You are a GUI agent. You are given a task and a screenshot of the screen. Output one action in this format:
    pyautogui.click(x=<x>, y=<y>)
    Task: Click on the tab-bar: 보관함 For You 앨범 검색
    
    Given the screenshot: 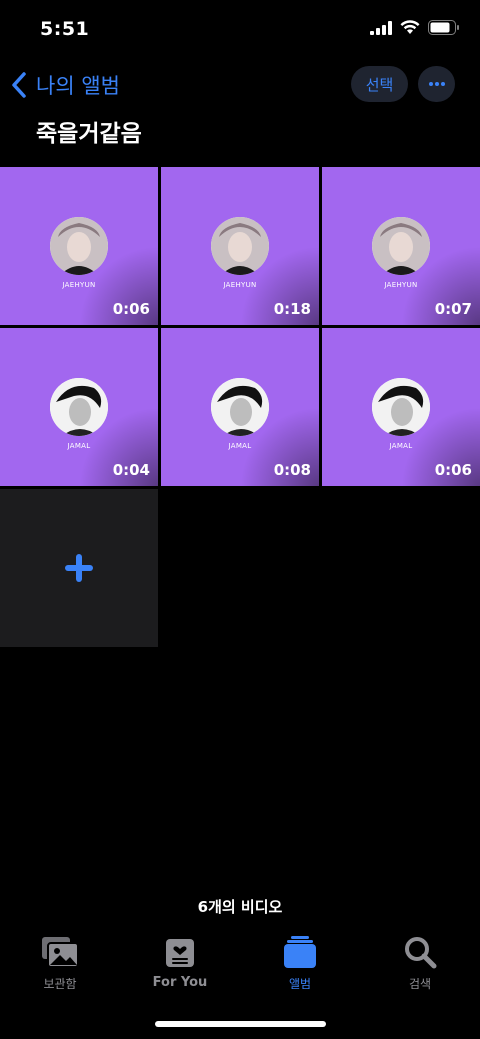 What is the action you would take?
    pyautogui.click(x=240, y=965)
    